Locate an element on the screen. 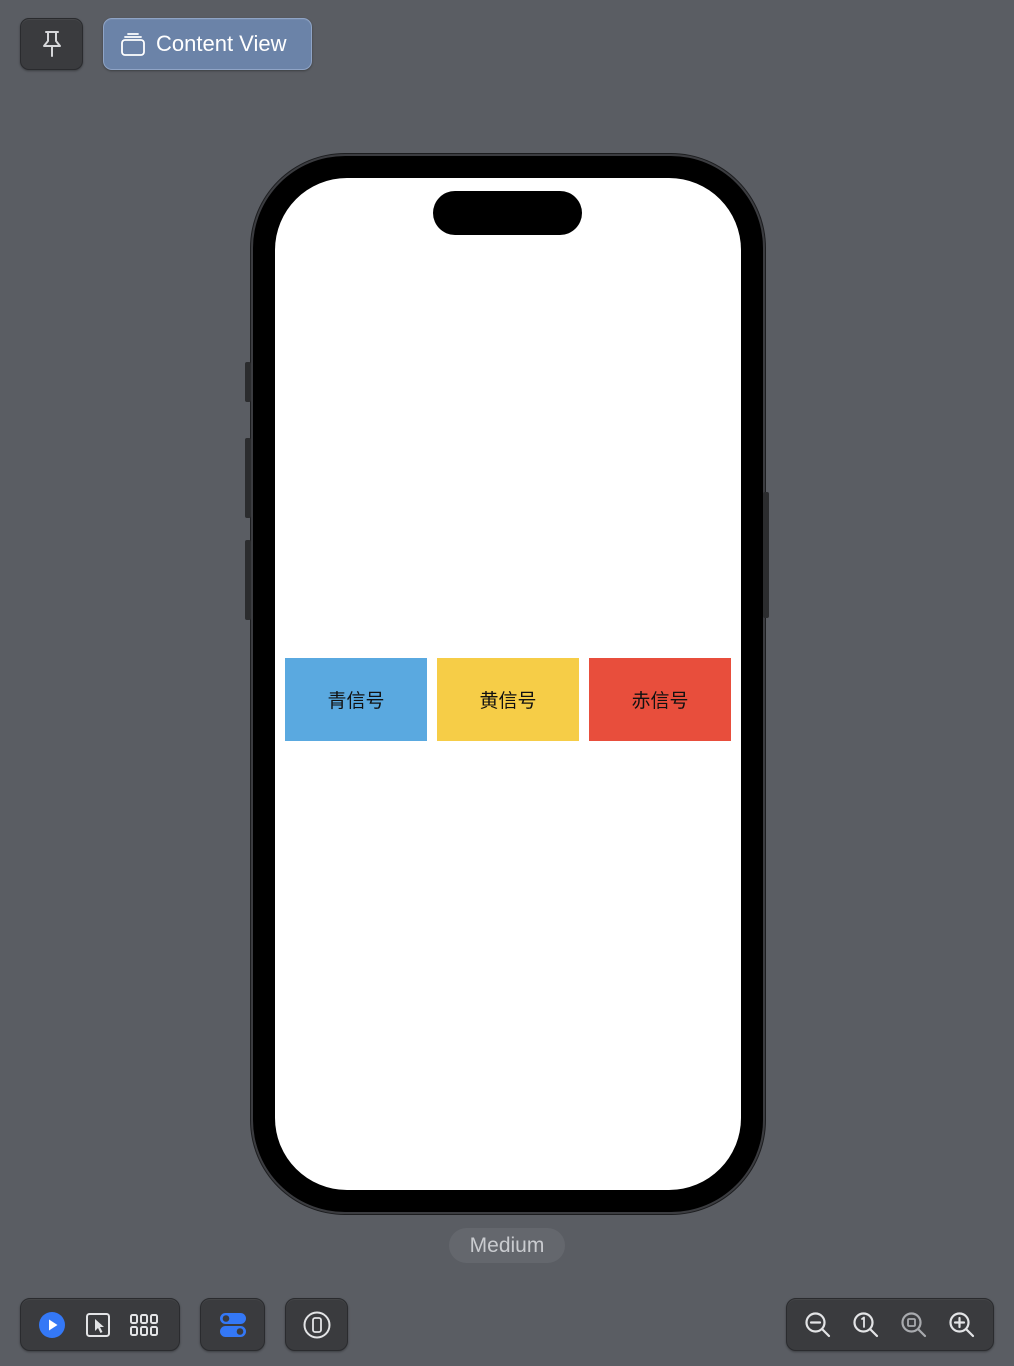 The image size is (1014, 1366). live-play-icon is located at coordinates (52, 1325).